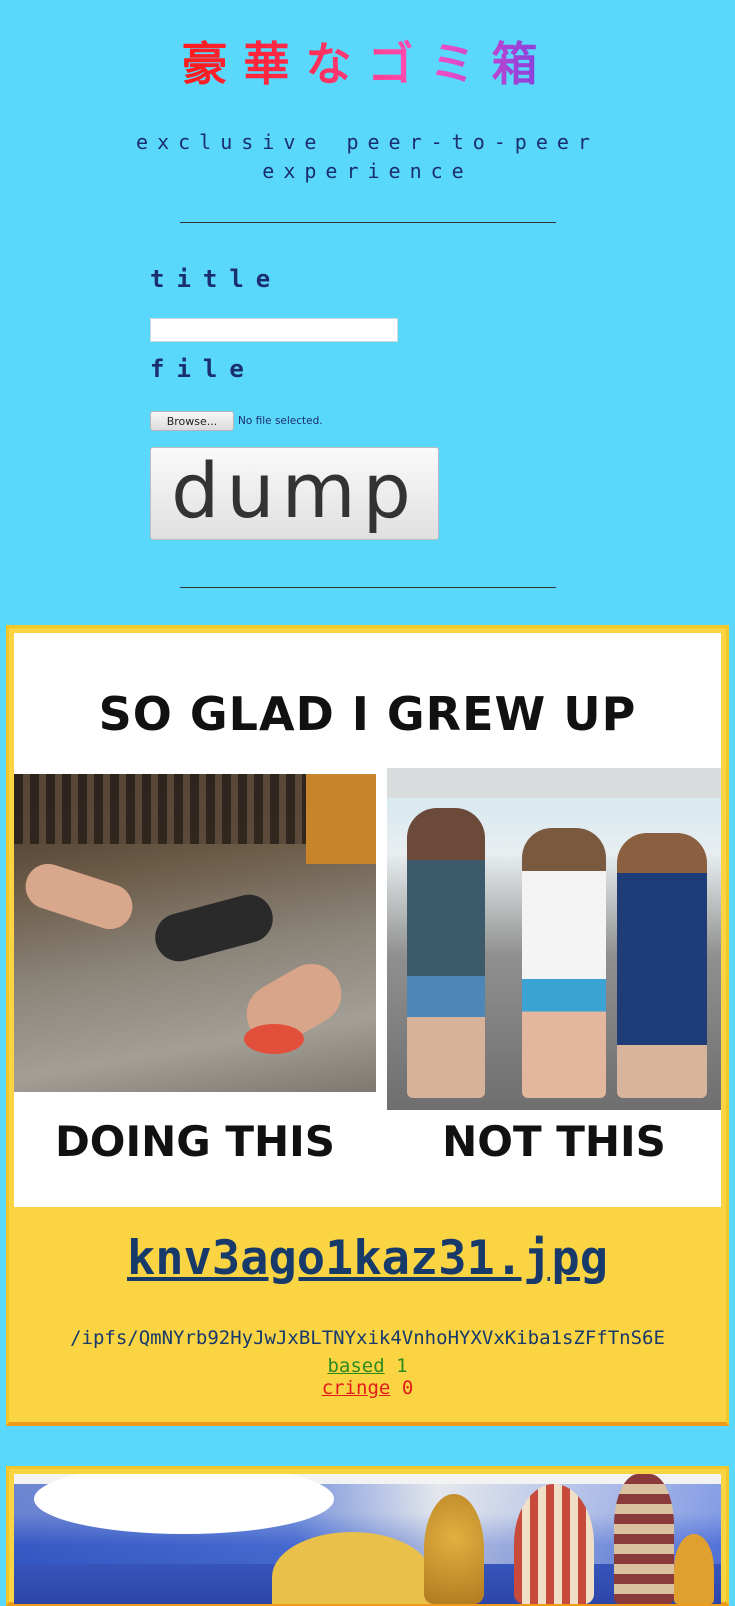  I want to click on meme-left-photo, so click(195, 933).